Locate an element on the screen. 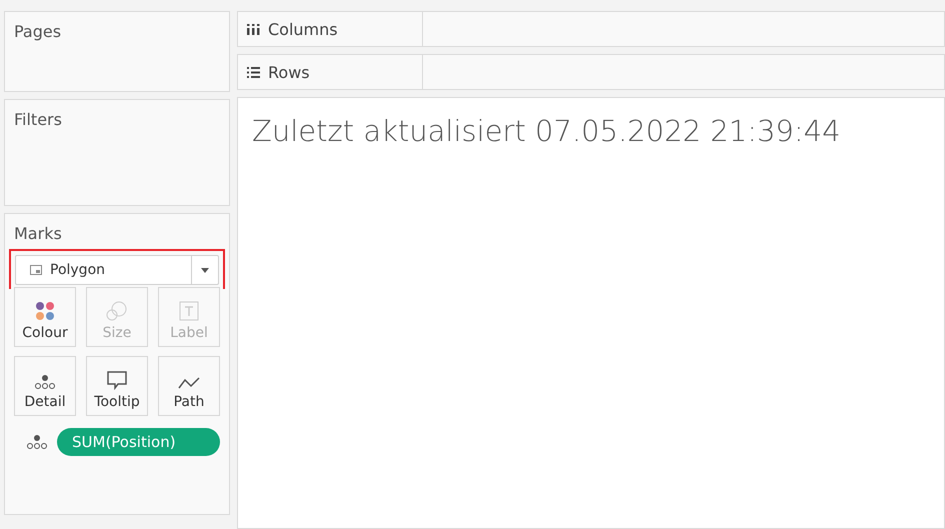 This screenshot has height=529, width=945. tooltip-button: Tooltip is located at coordinates (117, 386).